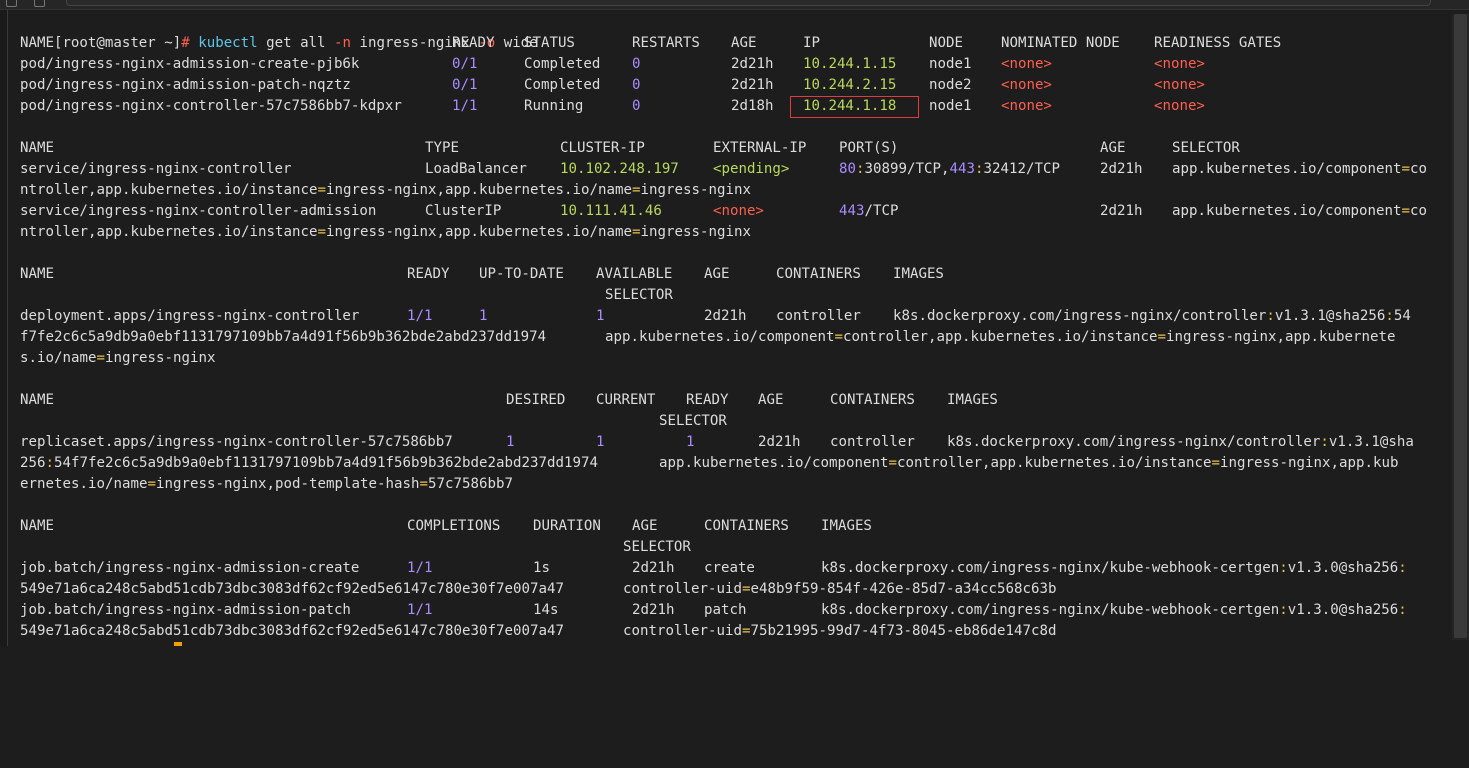 The height and width of the screenshot is (768, 1469). I want to click on deployment-ready-count: 1, so click(411, 316).